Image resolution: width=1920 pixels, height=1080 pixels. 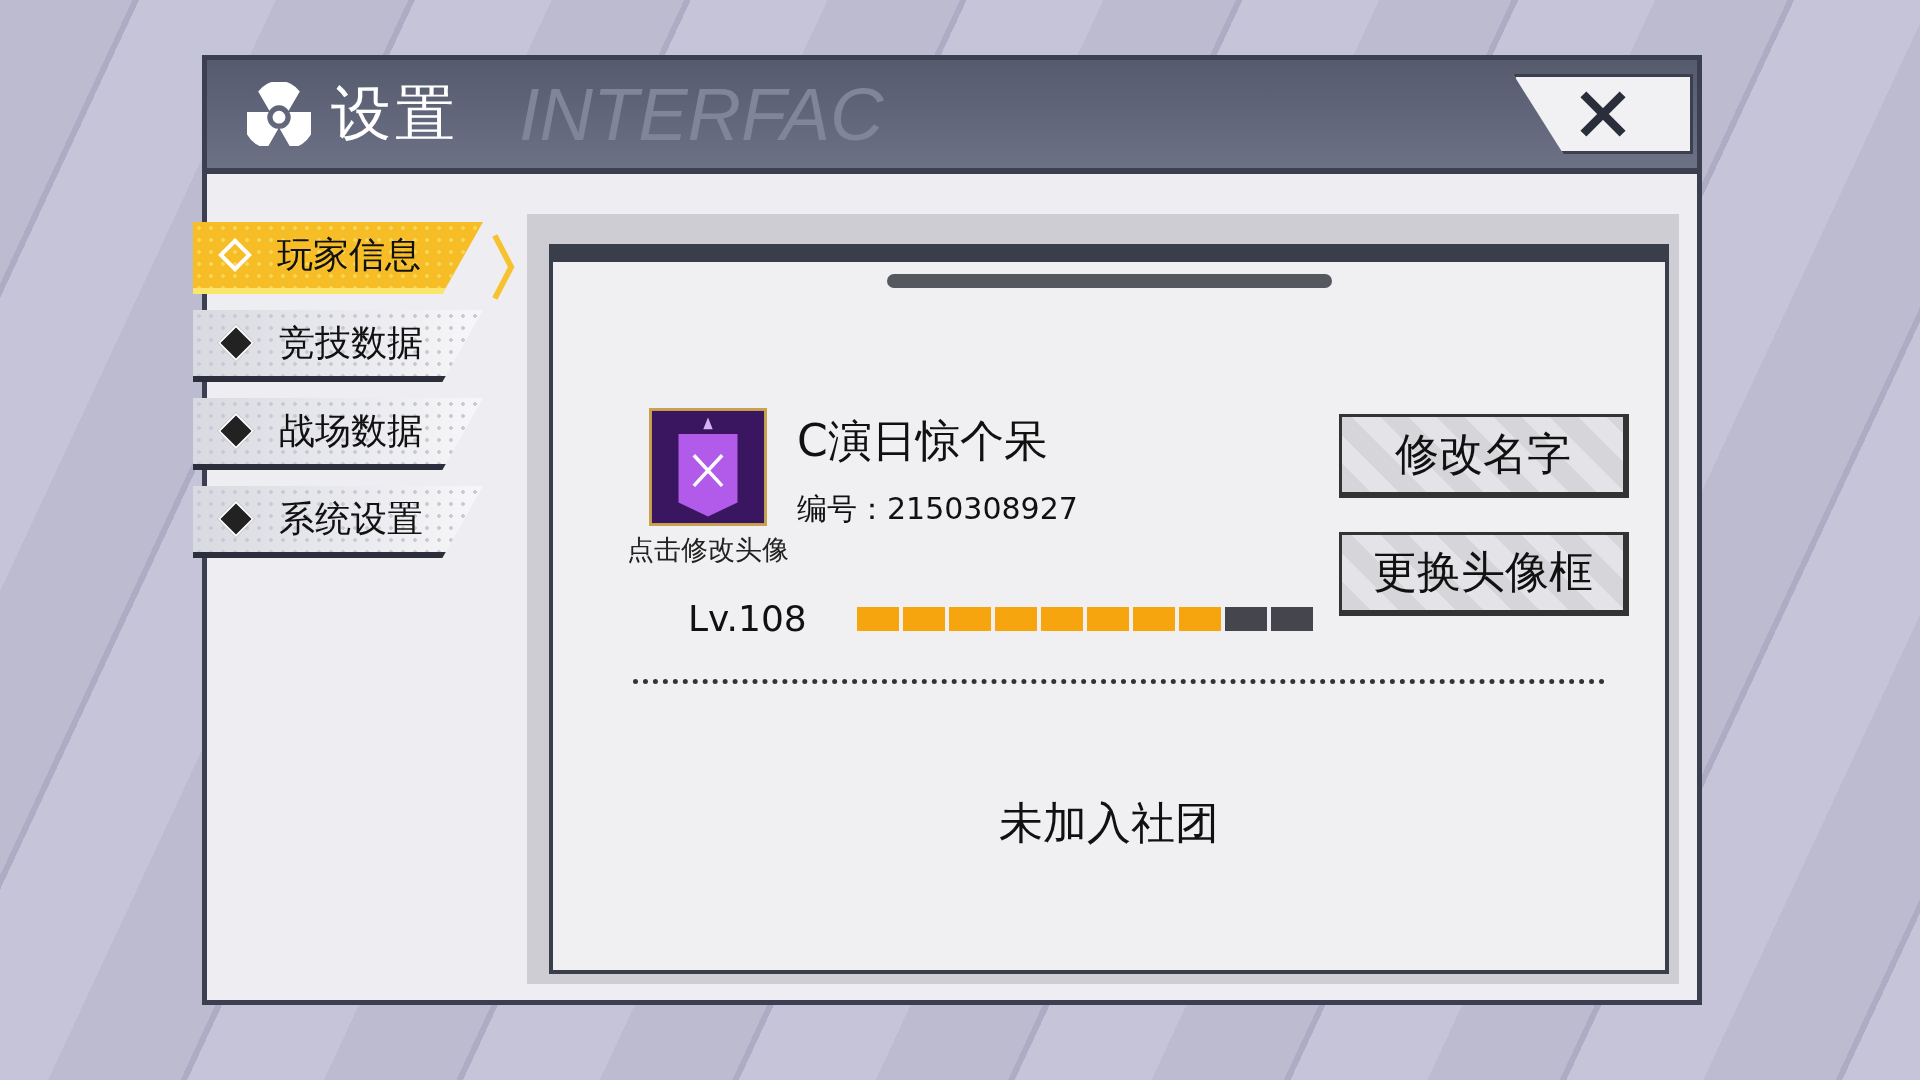 What do you see at coordinates (708, 467) in the screenshot?
I see `banner-avatar` at bounding box center [708, 467].